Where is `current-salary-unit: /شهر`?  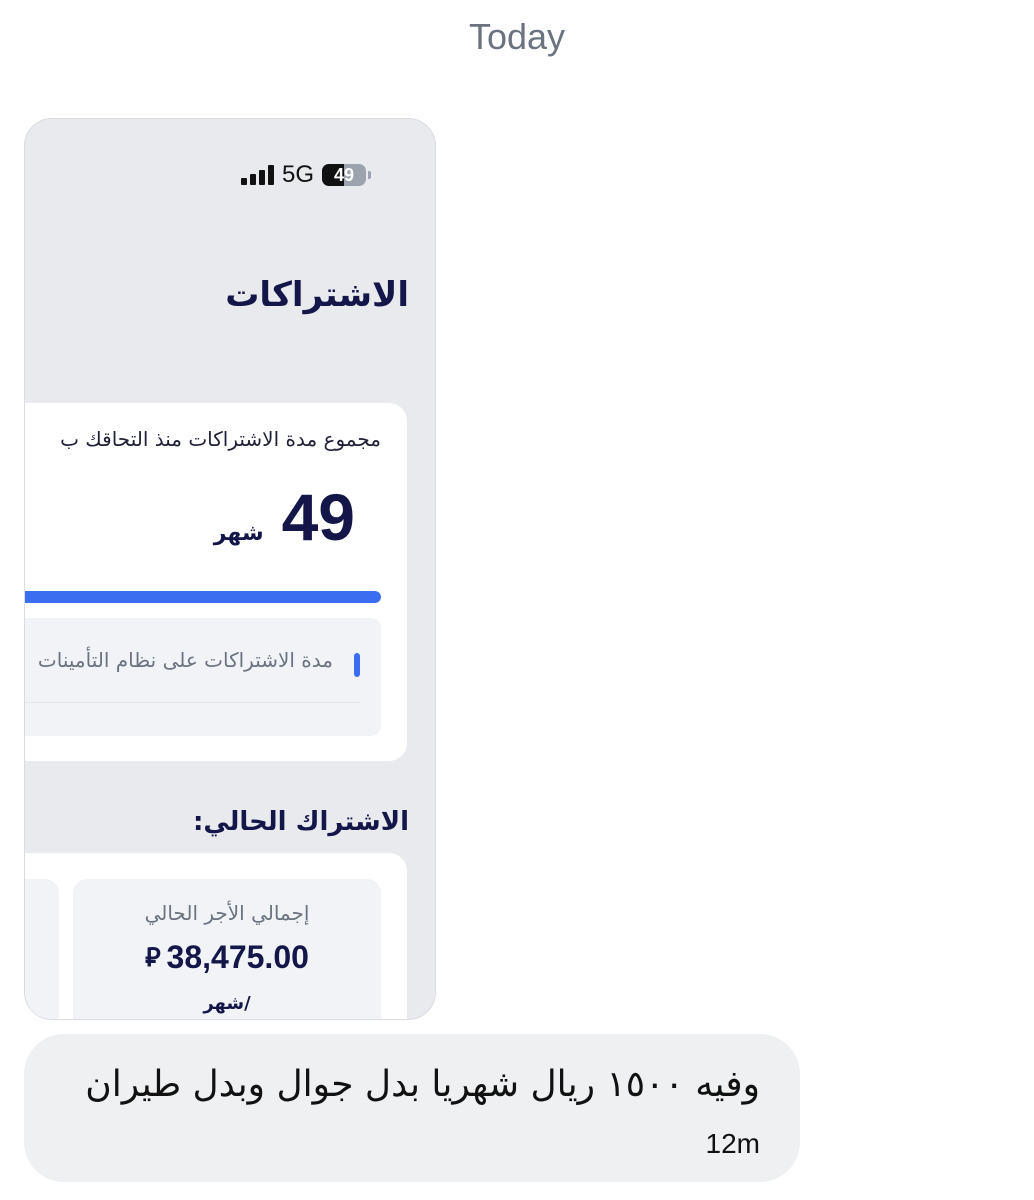
current-salary-unit: /شهر is located at coordinates (227, 1003).